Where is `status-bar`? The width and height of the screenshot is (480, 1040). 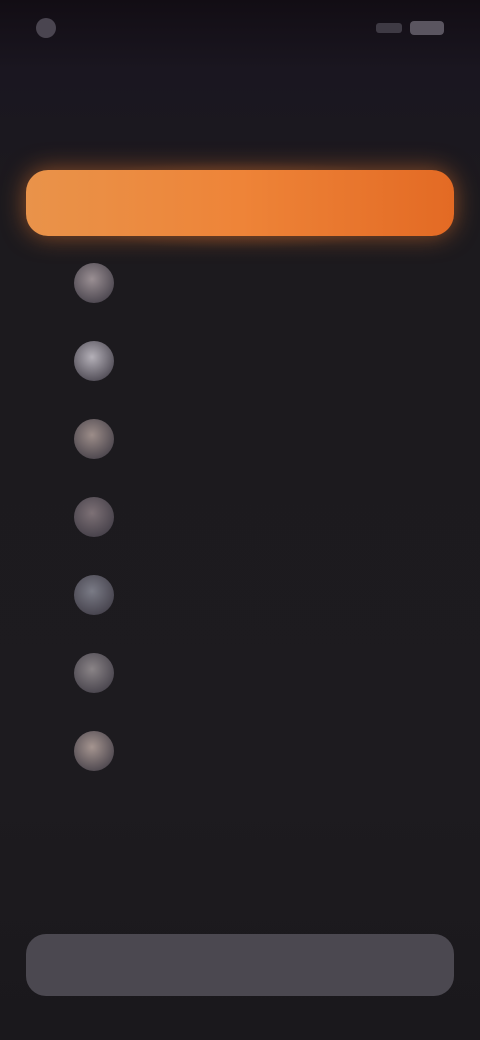
status-bar is located at coordinates (240, 28).